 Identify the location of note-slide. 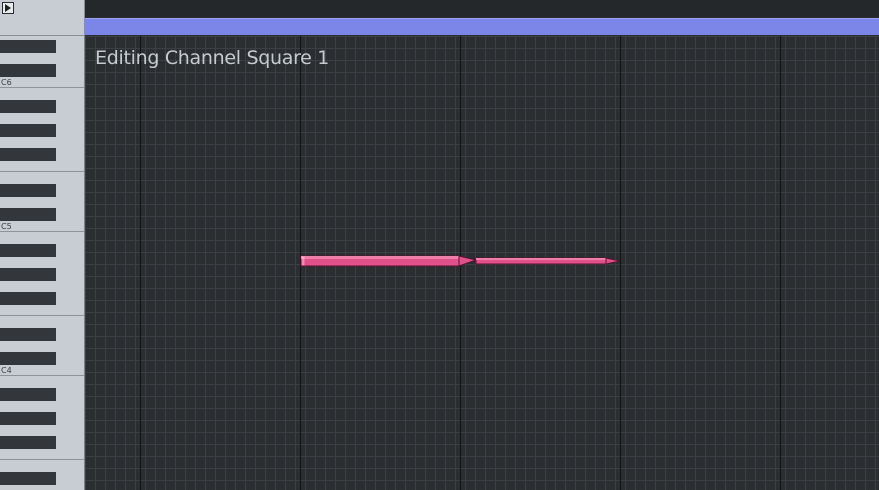
(548, 261).